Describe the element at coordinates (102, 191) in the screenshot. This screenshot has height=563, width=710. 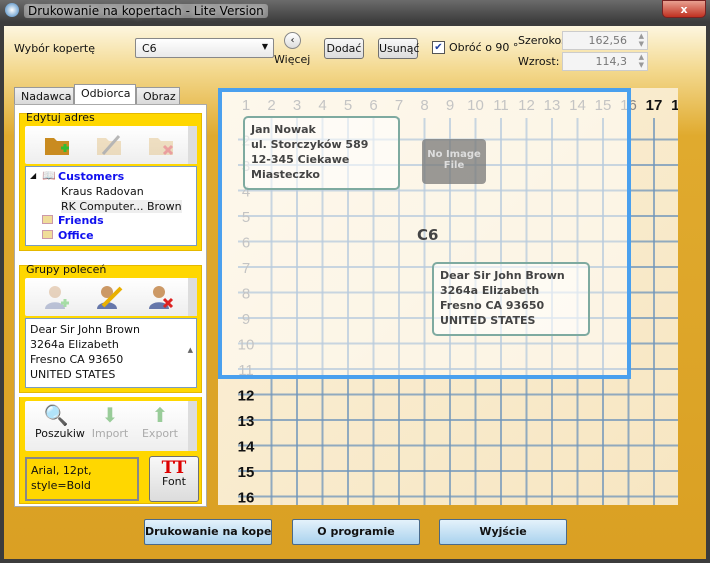
I see `tree-item: Kraus Radovan` at that location.